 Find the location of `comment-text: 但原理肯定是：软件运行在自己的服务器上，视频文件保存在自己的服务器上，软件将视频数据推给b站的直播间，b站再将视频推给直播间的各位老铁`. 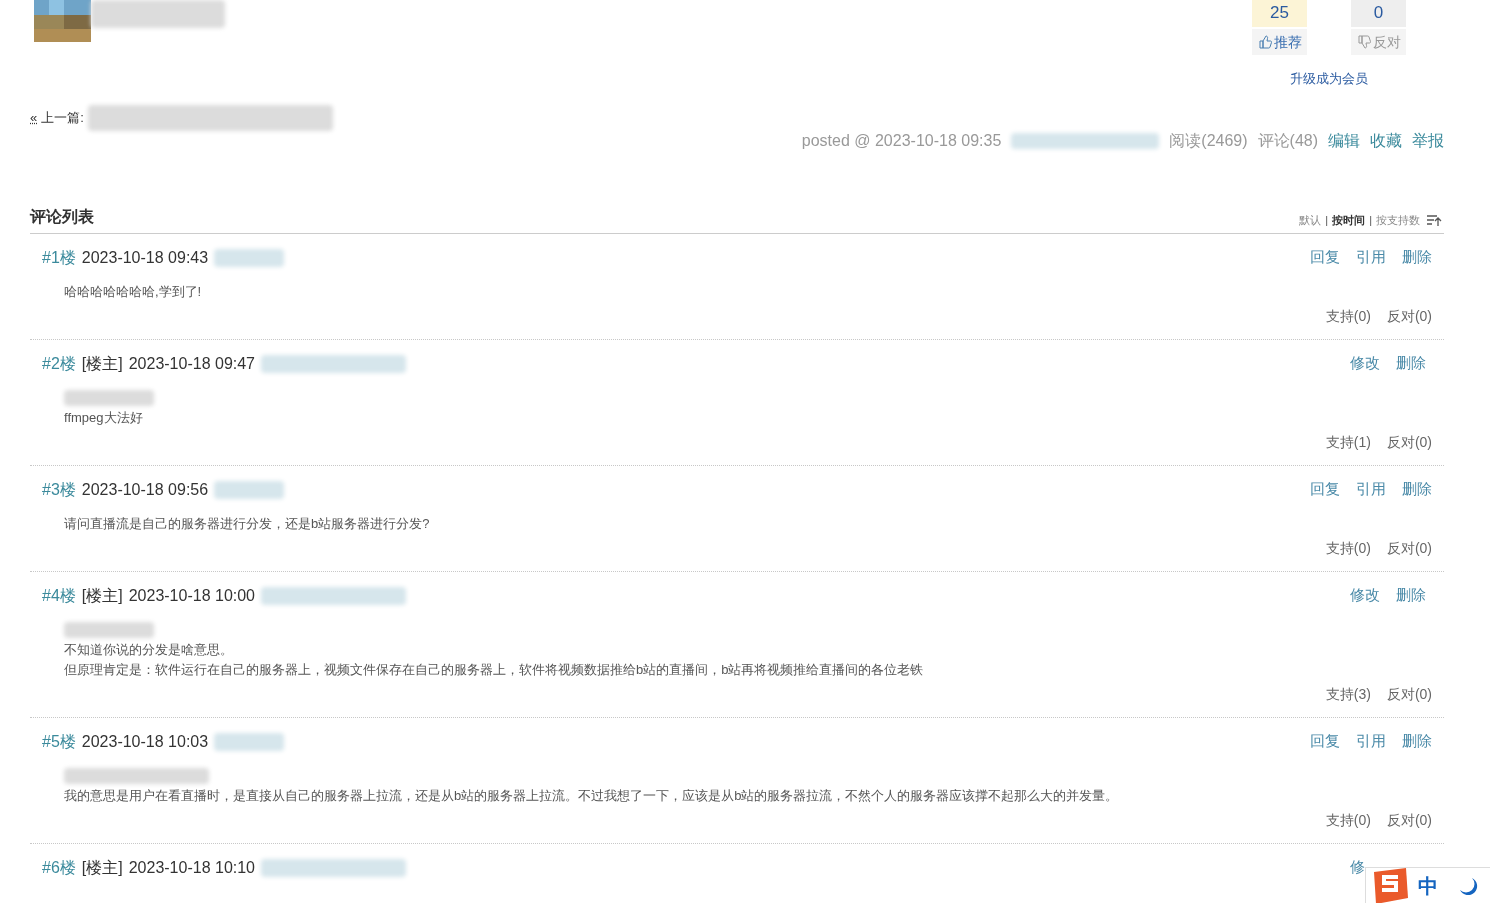

comment-text: 但原理肯定是：软件运行在自己的服务器上，视频文件保存在自己的服务器上，软件将视频数据推给b站的直播间，b站再将视频推给直播间的各位老铁 is located at coordinates (494, 669).